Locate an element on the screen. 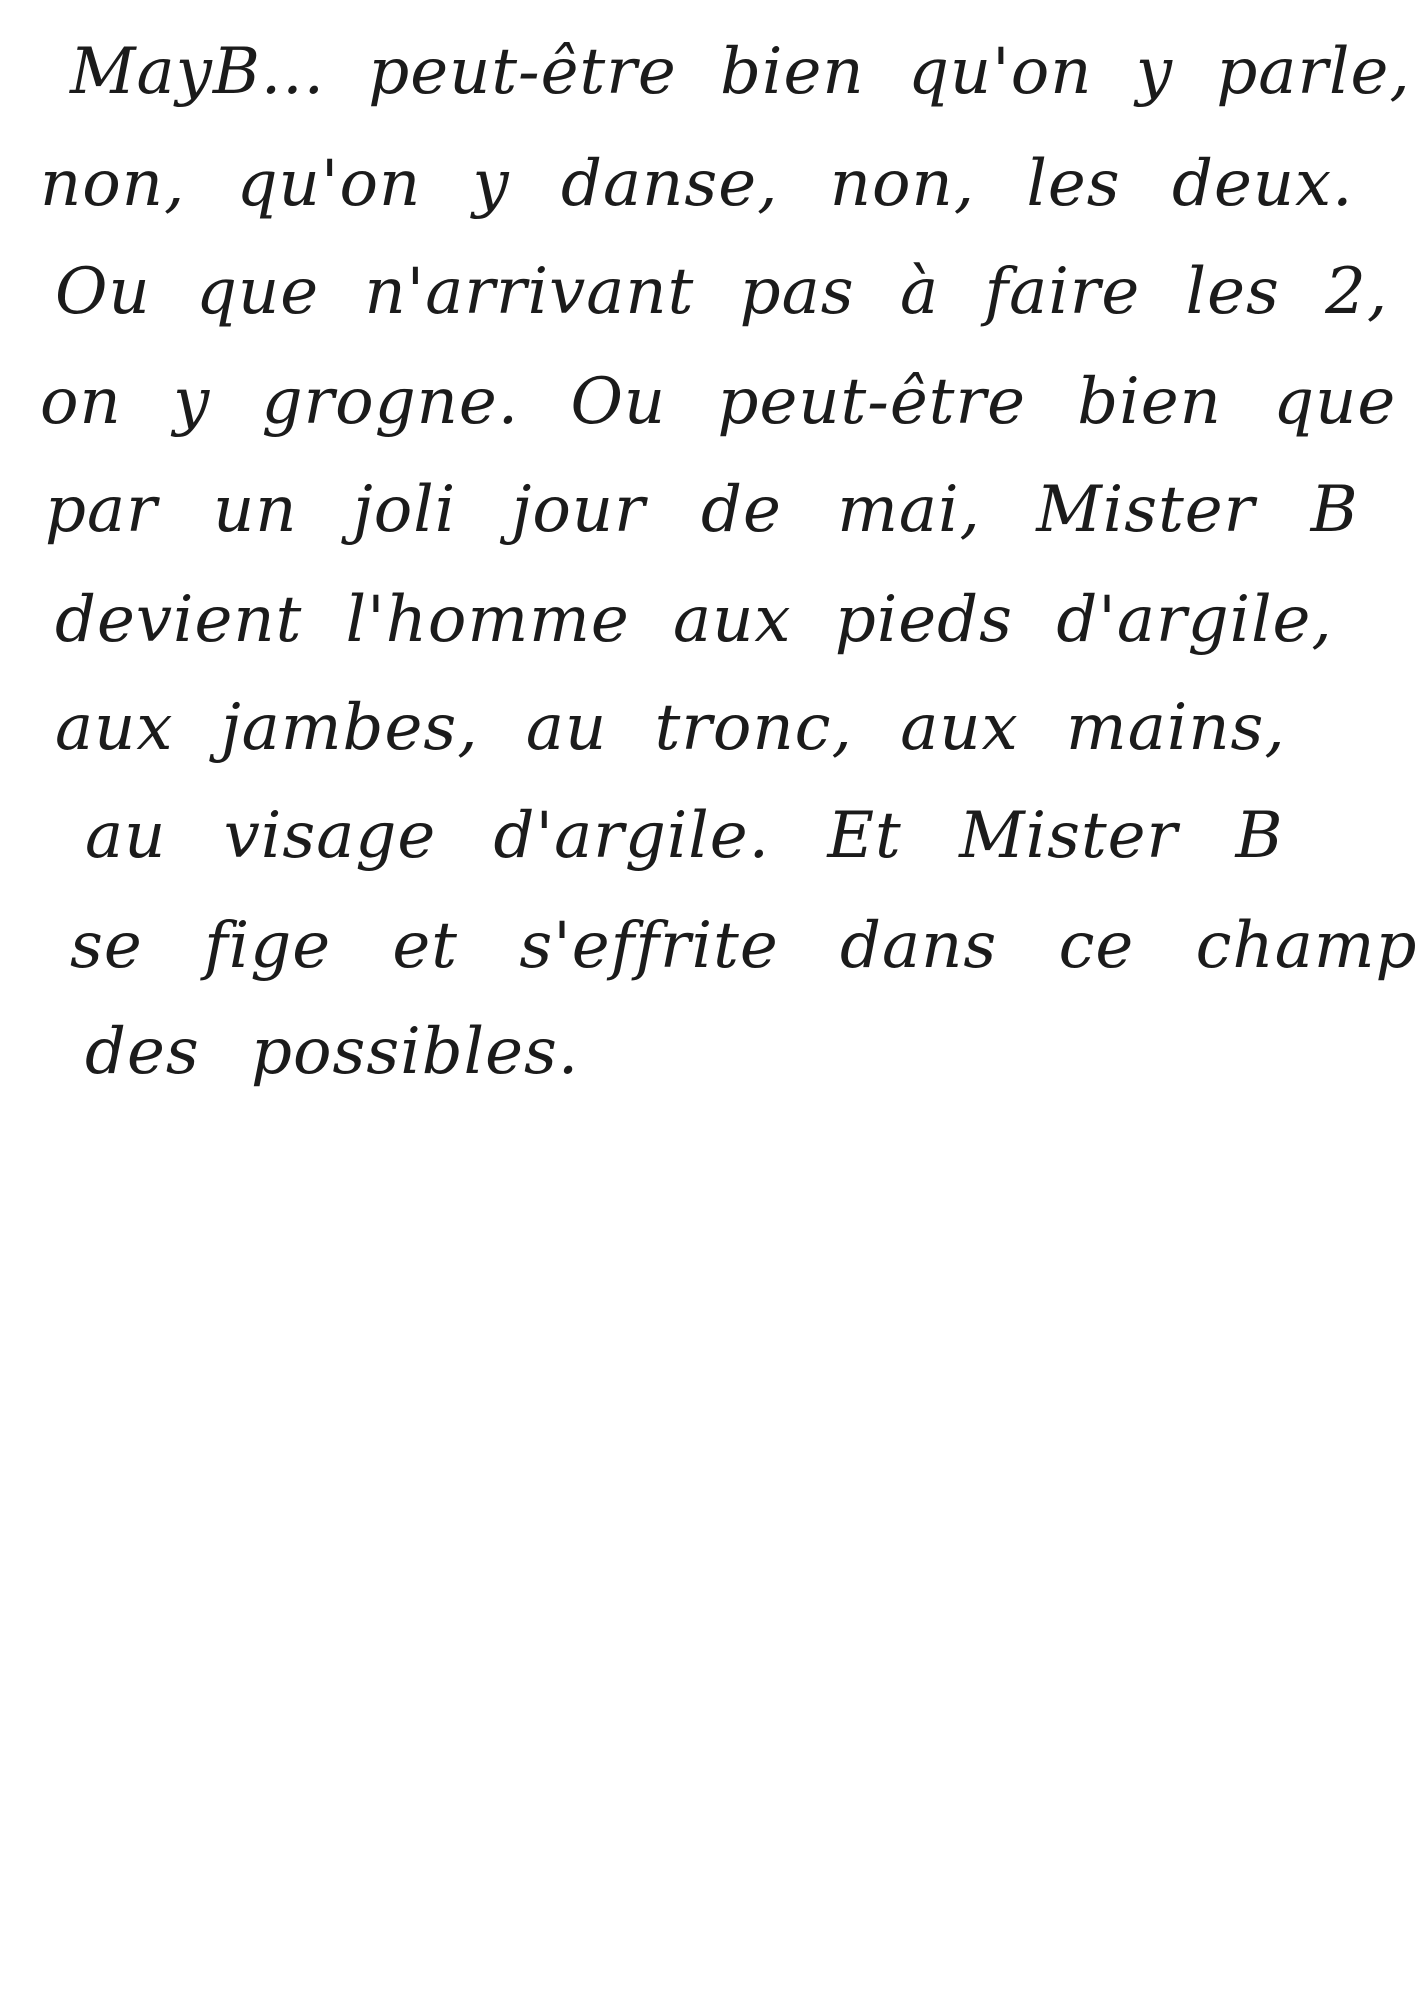 This screenshot has height=2000, width=1415. text-line: devient l'homme aux pieds d'argile, is located at coordinates (694, 620).